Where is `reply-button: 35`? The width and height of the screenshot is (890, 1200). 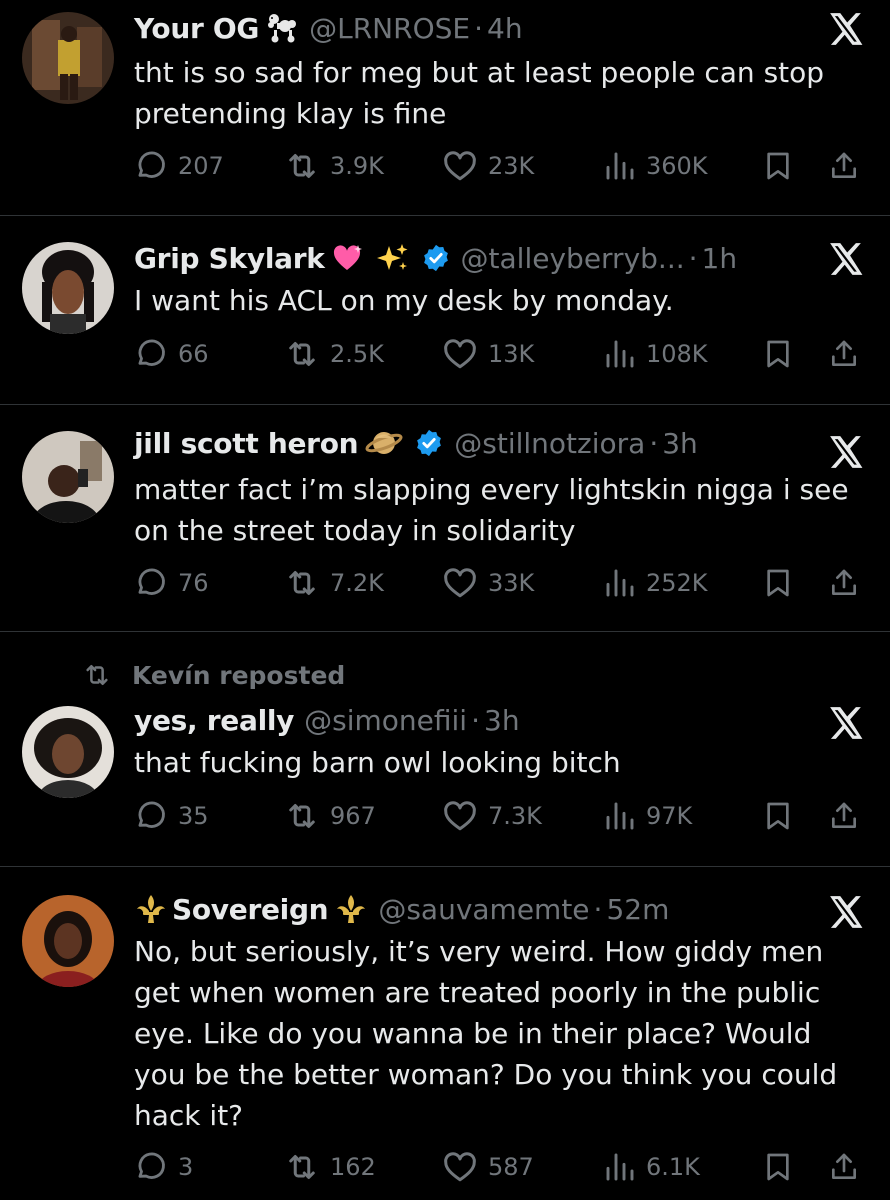
reply-button: 35 is located at coordinates (171, 816).